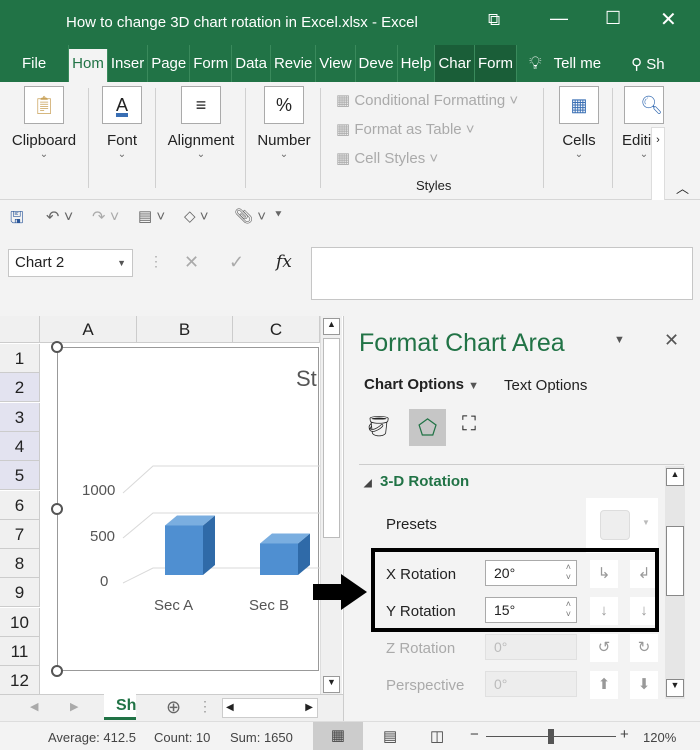 This screenshot has height=750, width=700. I want to click on pane-scrollbar: ▲ ▼, so click(675, 582).